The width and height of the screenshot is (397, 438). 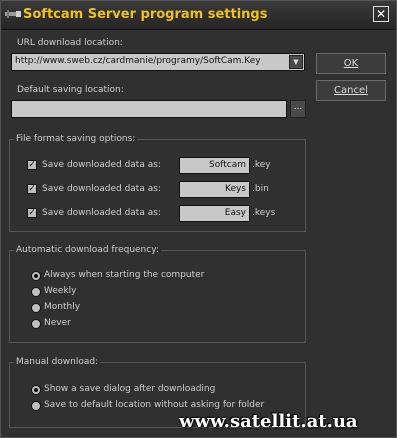 What do you see at coordinates (268, 421) in the screenshot?
I see `watermark: www.satellit.at.ua` at bounding box center [268, 421].